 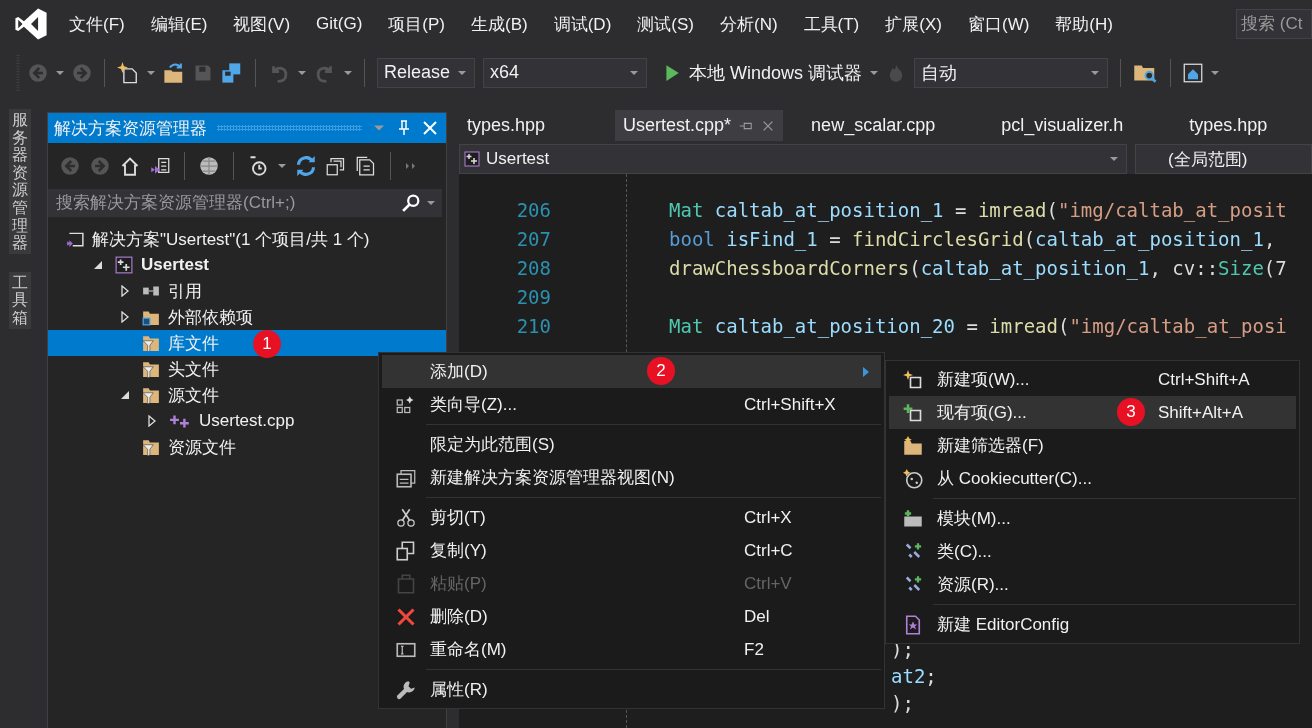 I want to click on code-line: Mat caltab_at_position_1 = imread("img/caltab_at_posit, so click(x=978, y=209).